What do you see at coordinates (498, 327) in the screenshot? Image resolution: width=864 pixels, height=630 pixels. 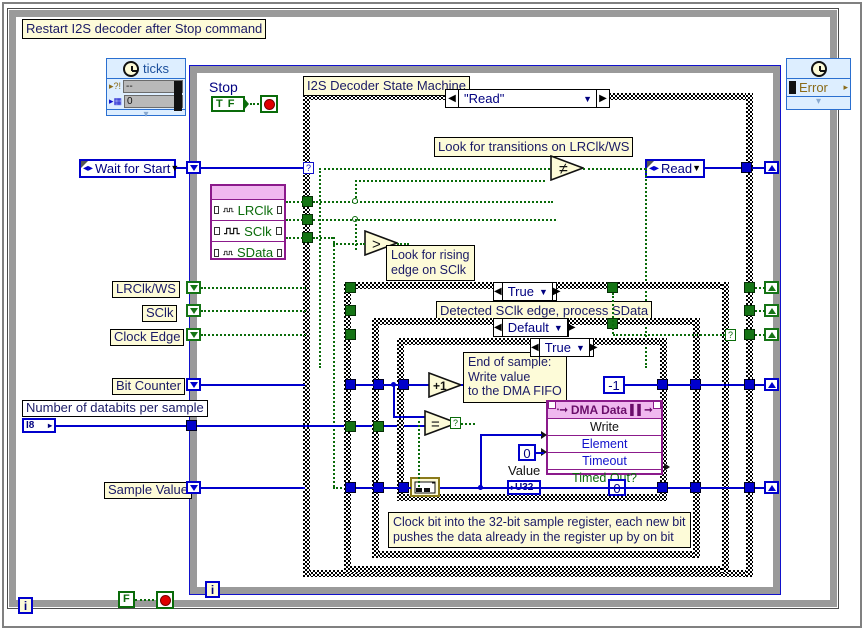 I see `case-default-prev-arrow: ◀` at bounding box center [498, 327].